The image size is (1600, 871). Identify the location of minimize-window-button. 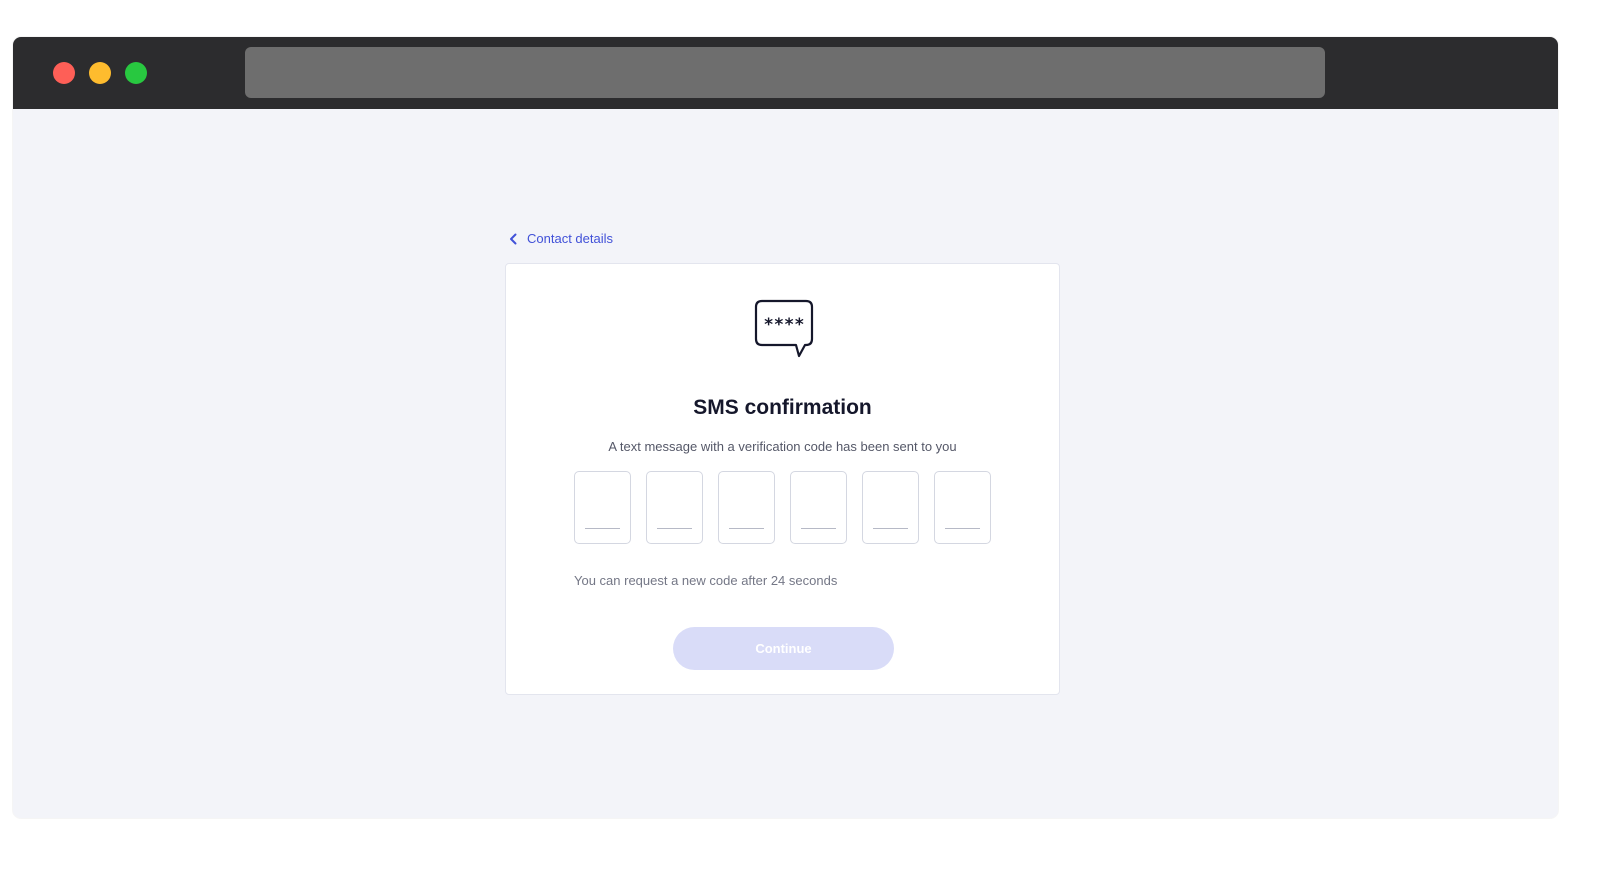
(100, 73).